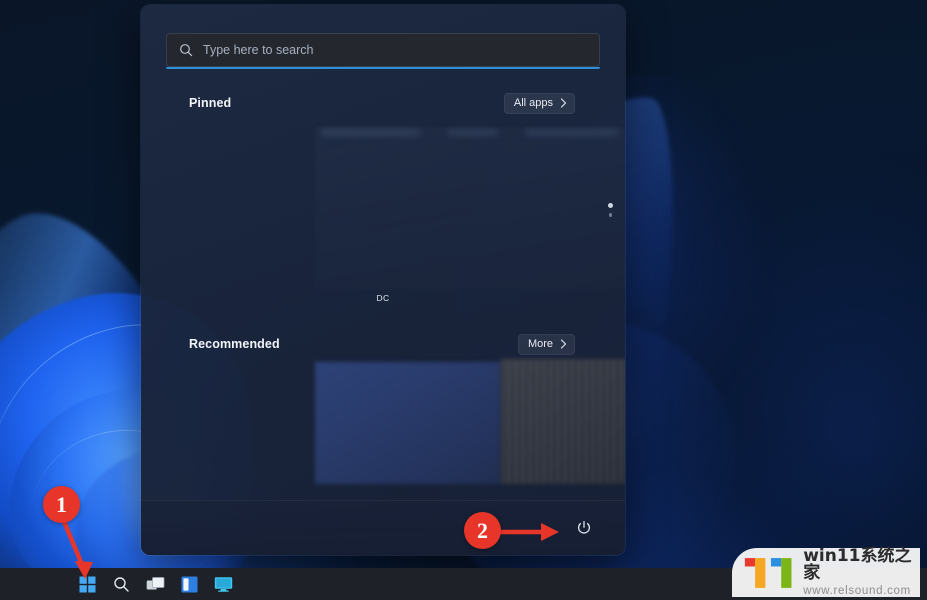  I want to click on all-apps-label: All apps, so click(533, 102).